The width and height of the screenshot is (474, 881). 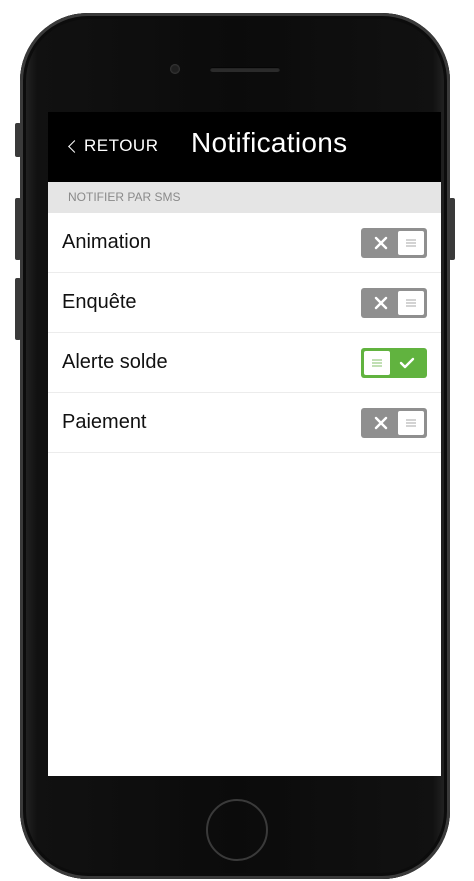 What do you see at coordinates (104, 422) in the screenshot?
I see `setting-label: Paiement` at bounding box center [104, 422].